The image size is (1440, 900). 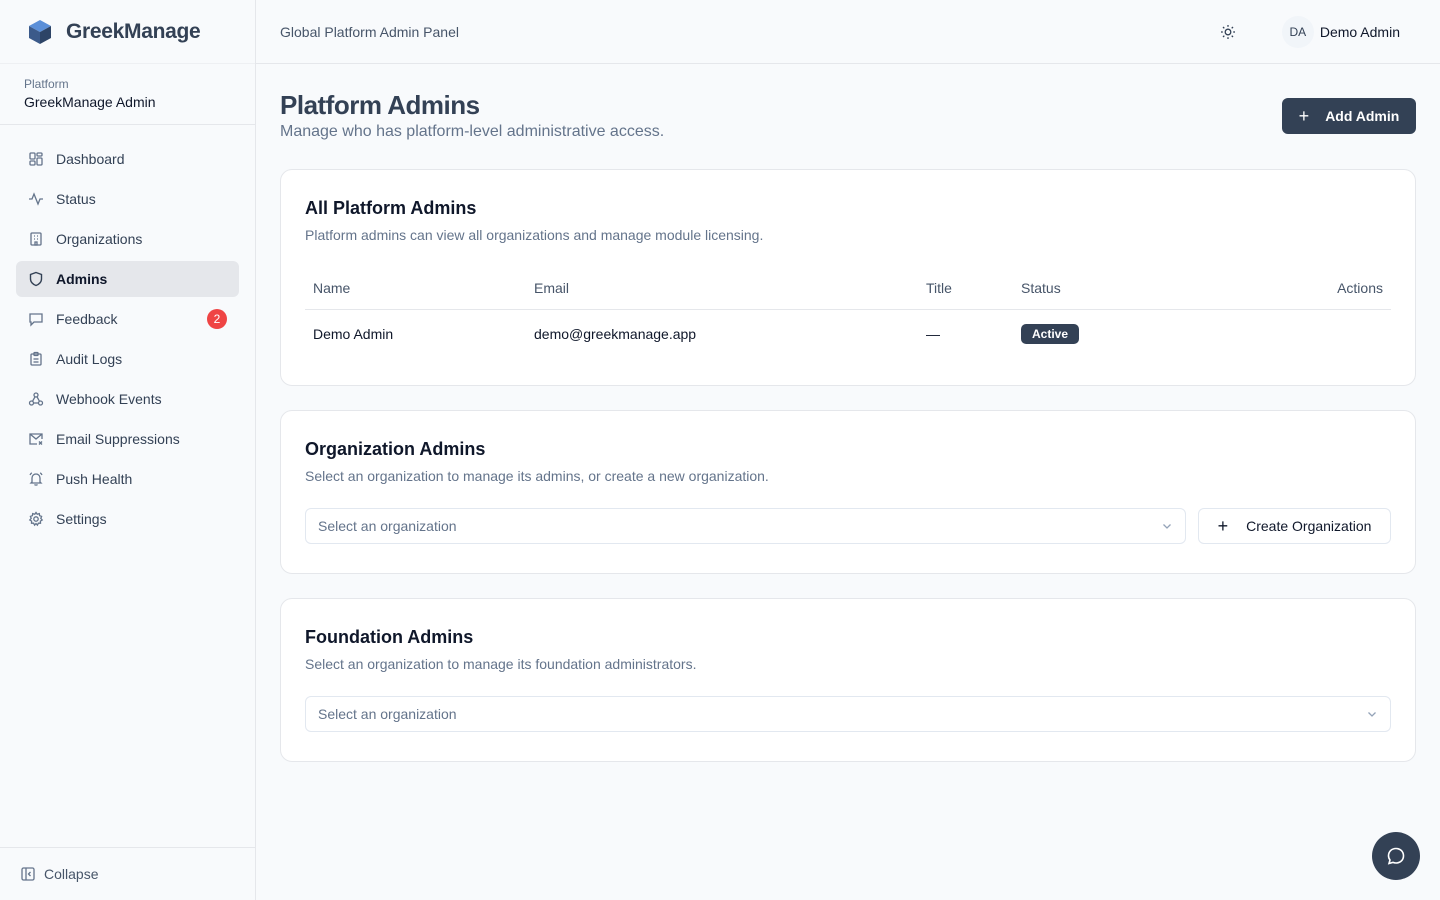 I want to click on building-icon, so click(x=36, y=239).